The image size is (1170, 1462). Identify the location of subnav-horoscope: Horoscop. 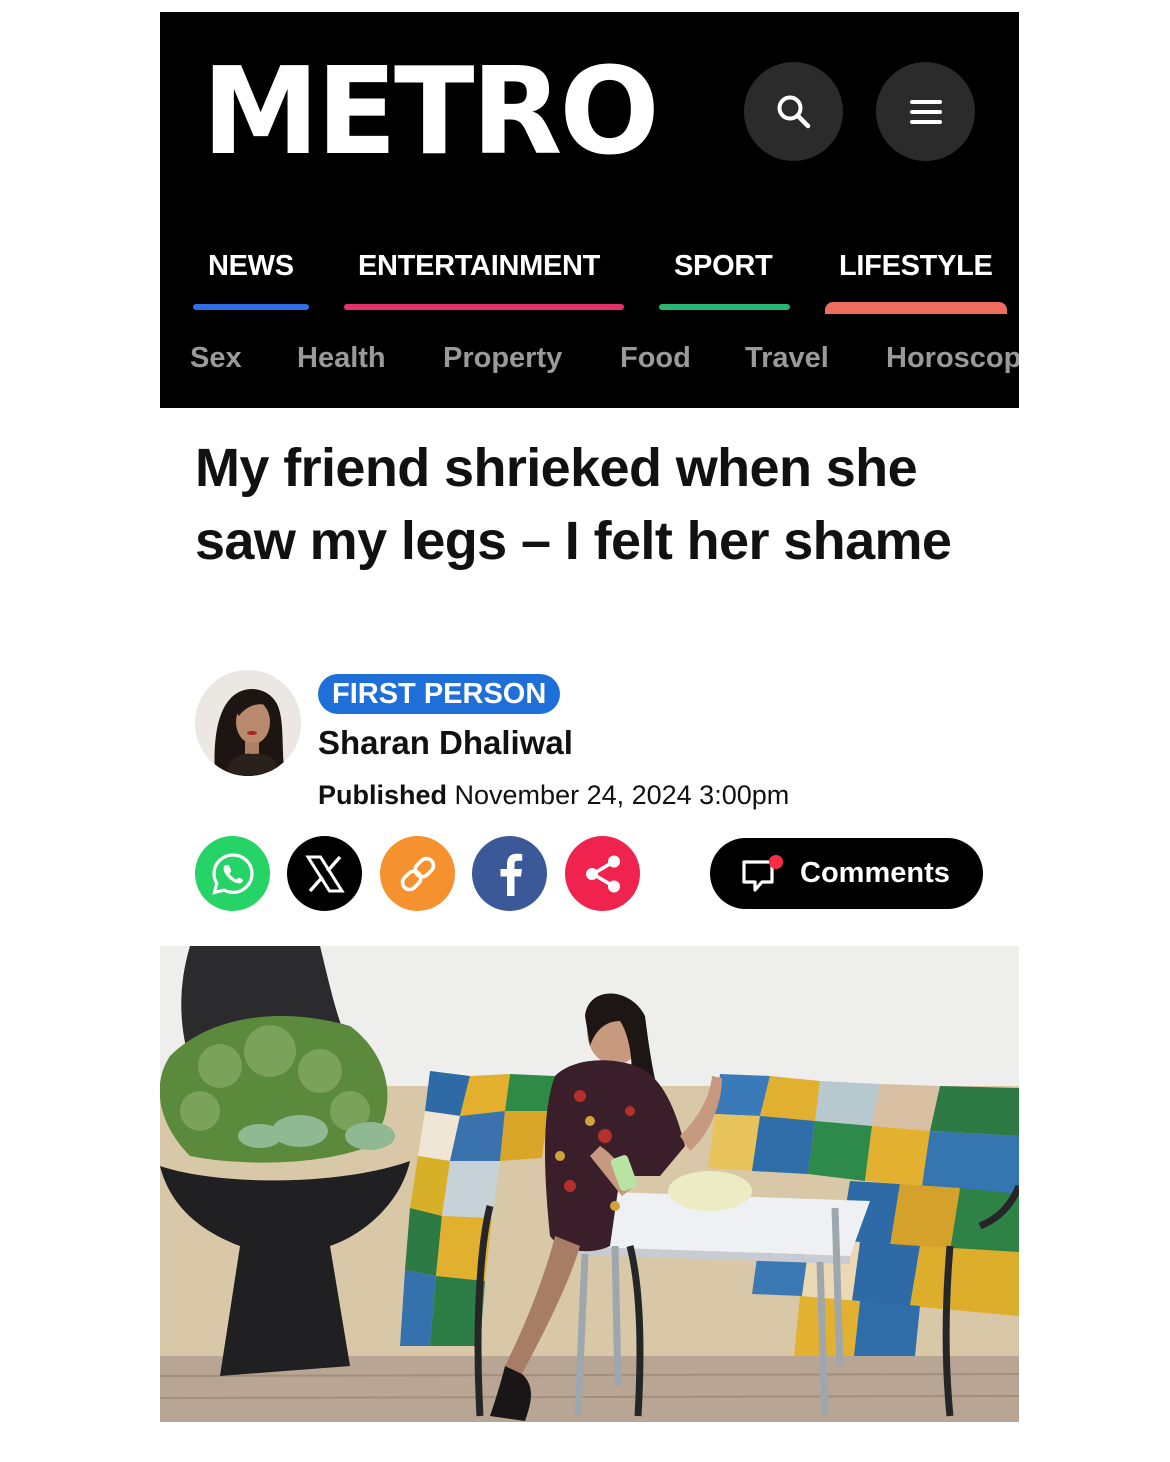
(952, 358).